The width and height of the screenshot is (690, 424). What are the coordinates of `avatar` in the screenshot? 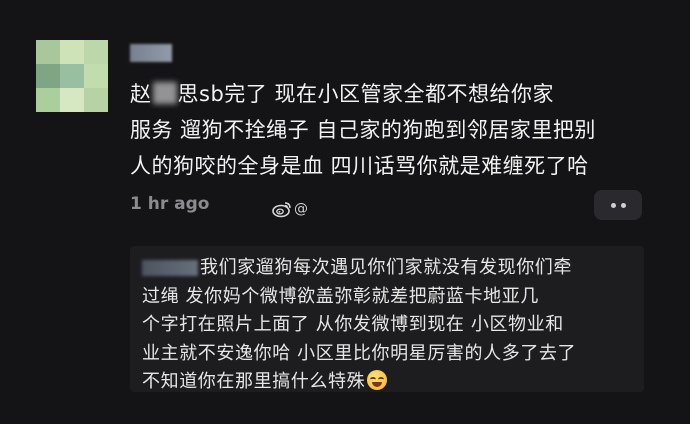 It's located at (72, 76).